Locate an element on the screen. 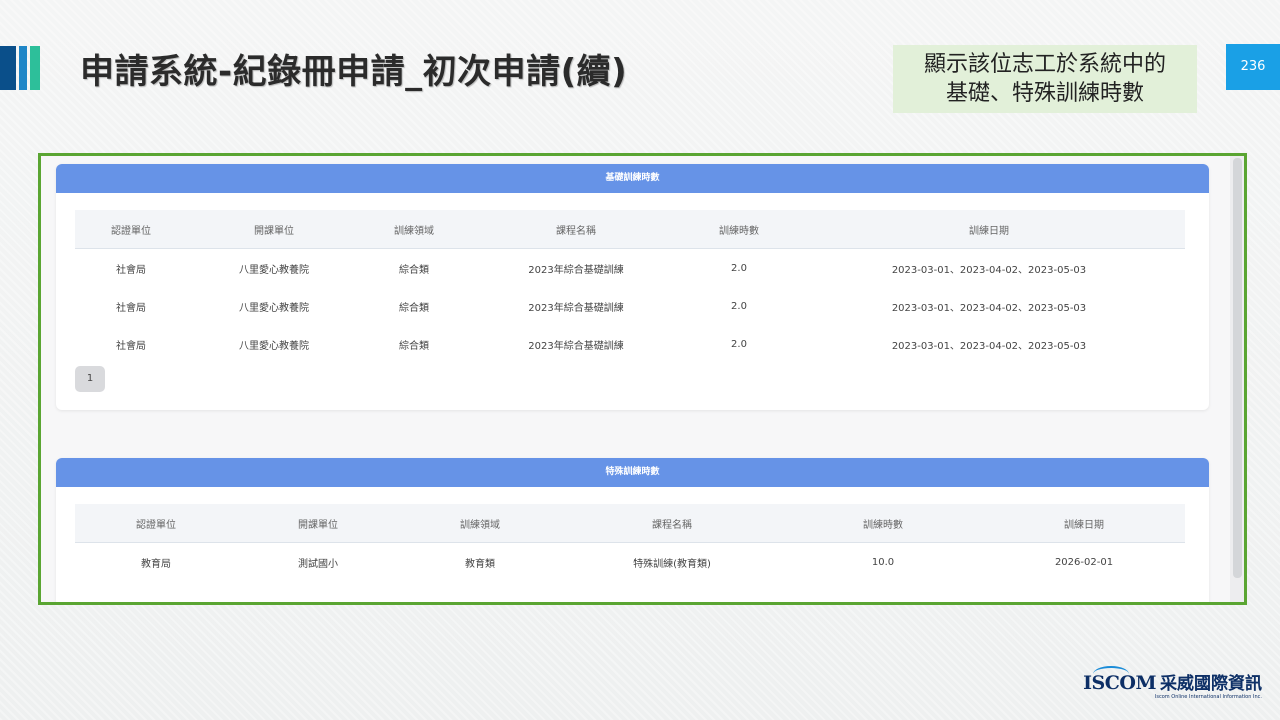 This screenshot has width=1280, height=720. logo-chinese-name: 采威國際資訊 is located at coordinates (1211, 684).